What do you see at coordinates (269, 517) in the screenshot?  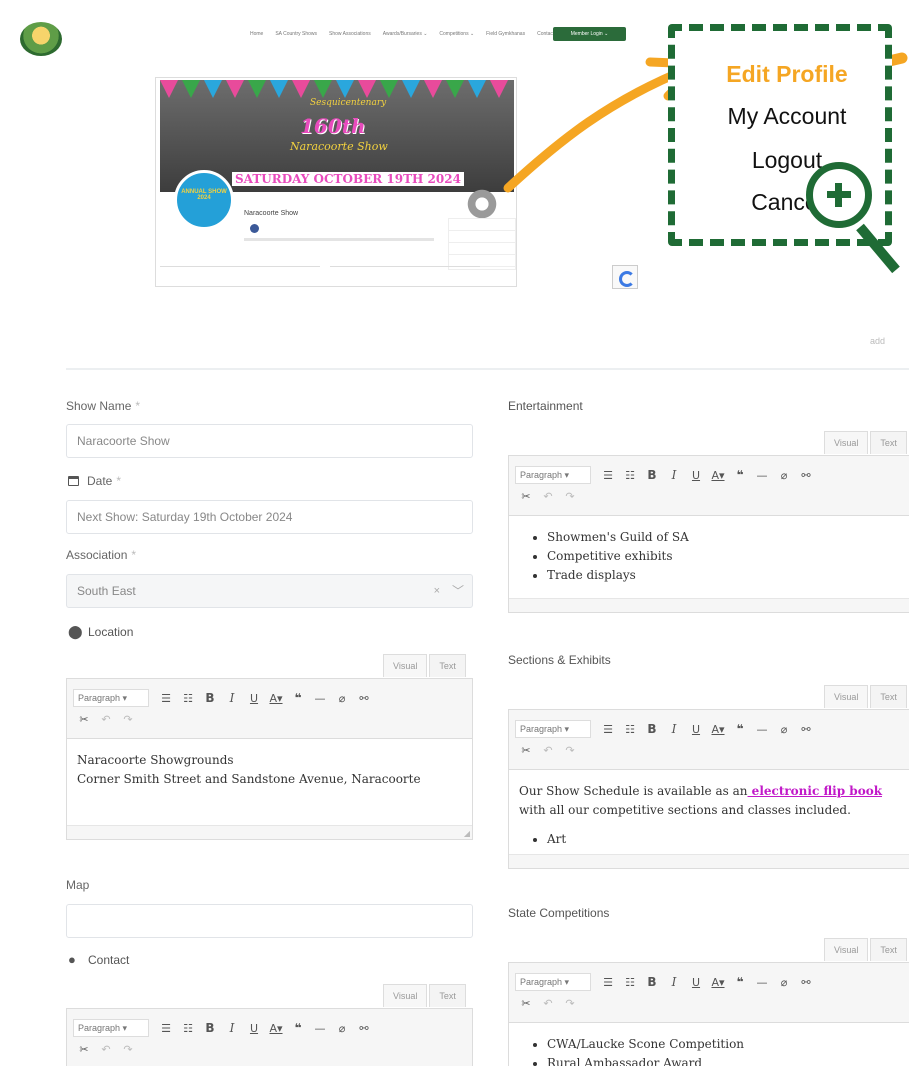 I see `date-input: Next Show: Saturday 19th October 2024` at bounding box center [269, 517].